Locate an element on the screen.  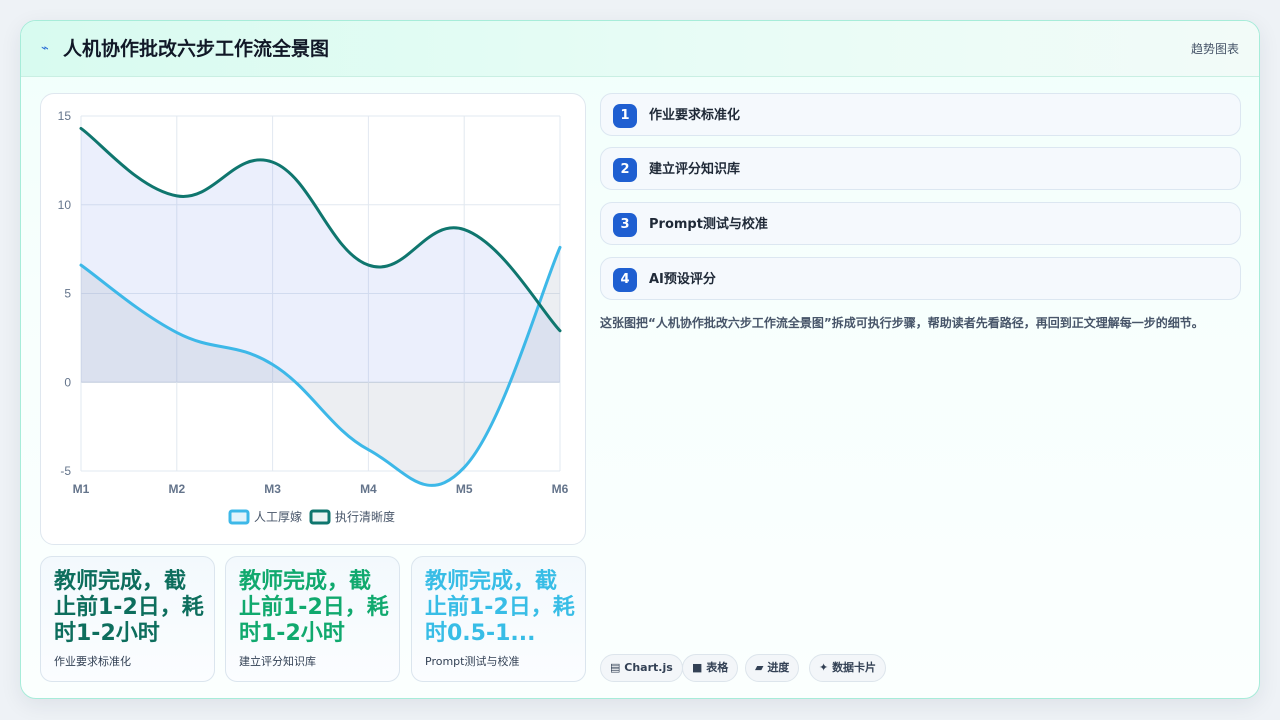
y-tick-label: -5 is located at coordinates (65, 471).